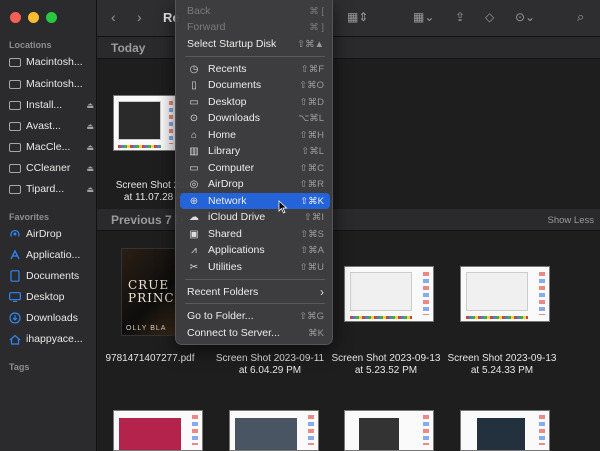 The width and height of the screenshot is (600, 451). I want to click on menu-item-downloads: ⊙ Downloads ⌥⌘L, so click(255, 118).